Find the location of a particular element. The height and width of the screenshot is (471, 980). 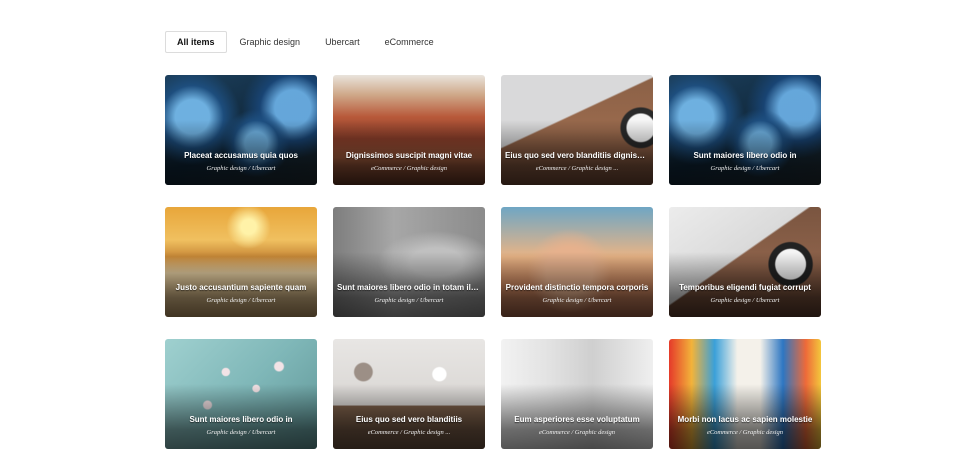

portfolio-item-title: Dignissimos suscipit magni vitae is located at coordinates (409, 155).